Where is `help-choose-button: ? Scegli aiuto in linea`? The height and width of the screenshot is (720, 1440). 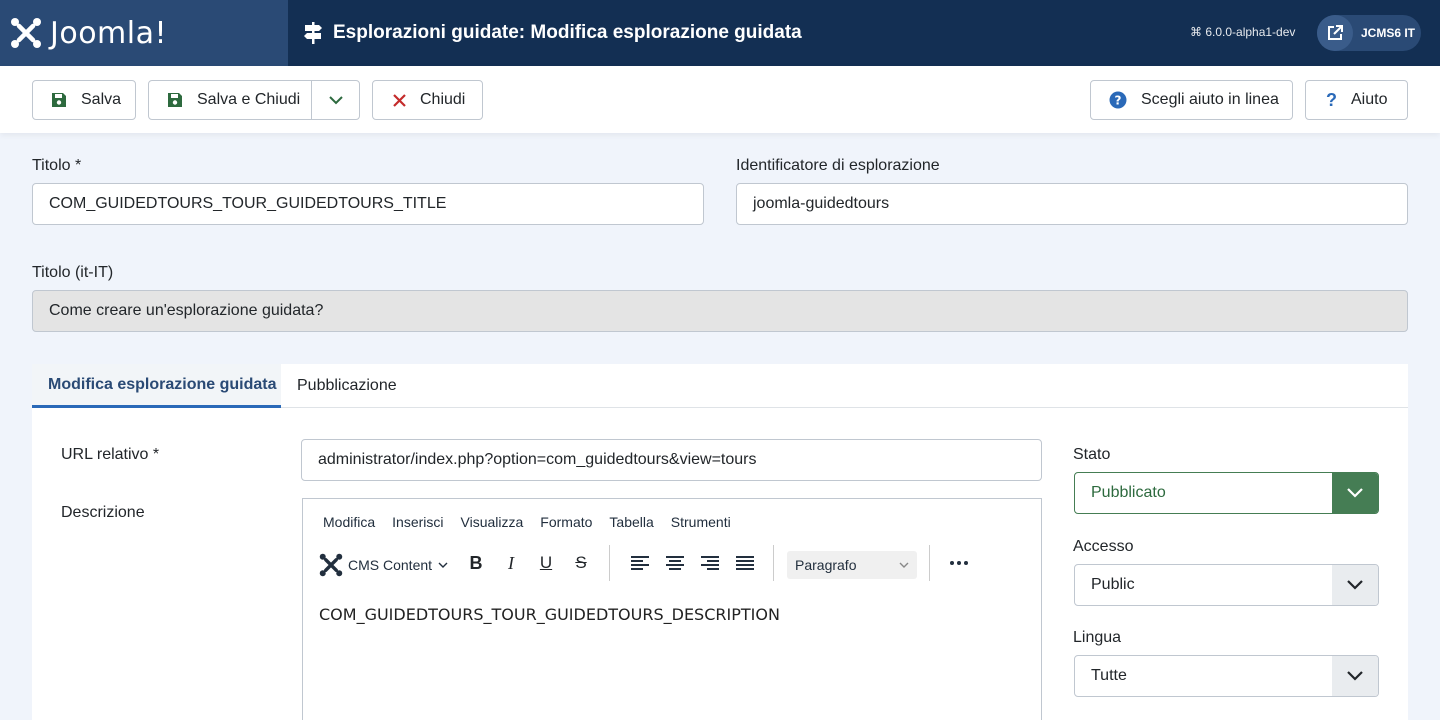 help-choose-button: ? Scegli aiuto in linea is located at coordinates (1191, 100).